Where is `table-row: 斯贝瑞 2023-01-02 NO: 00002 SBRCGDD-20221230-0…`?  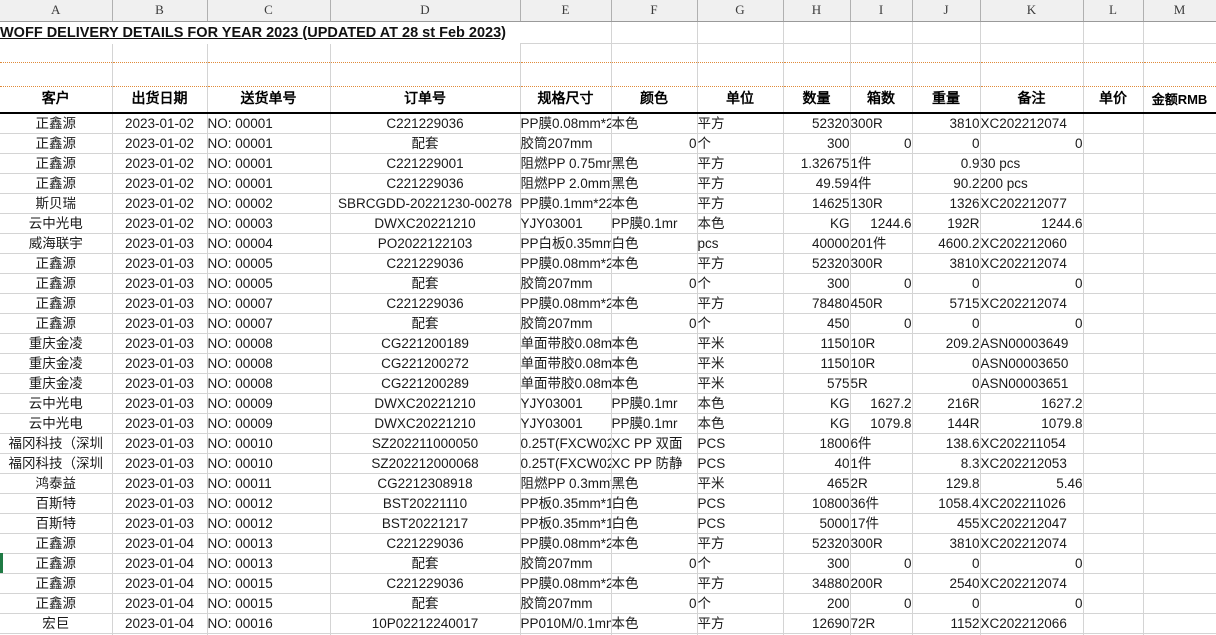 table-row: 斯贝瑞 2023-01-02 NO: 00002 SBRCGDD-20221230-0… is located at coordinates (608, 203).